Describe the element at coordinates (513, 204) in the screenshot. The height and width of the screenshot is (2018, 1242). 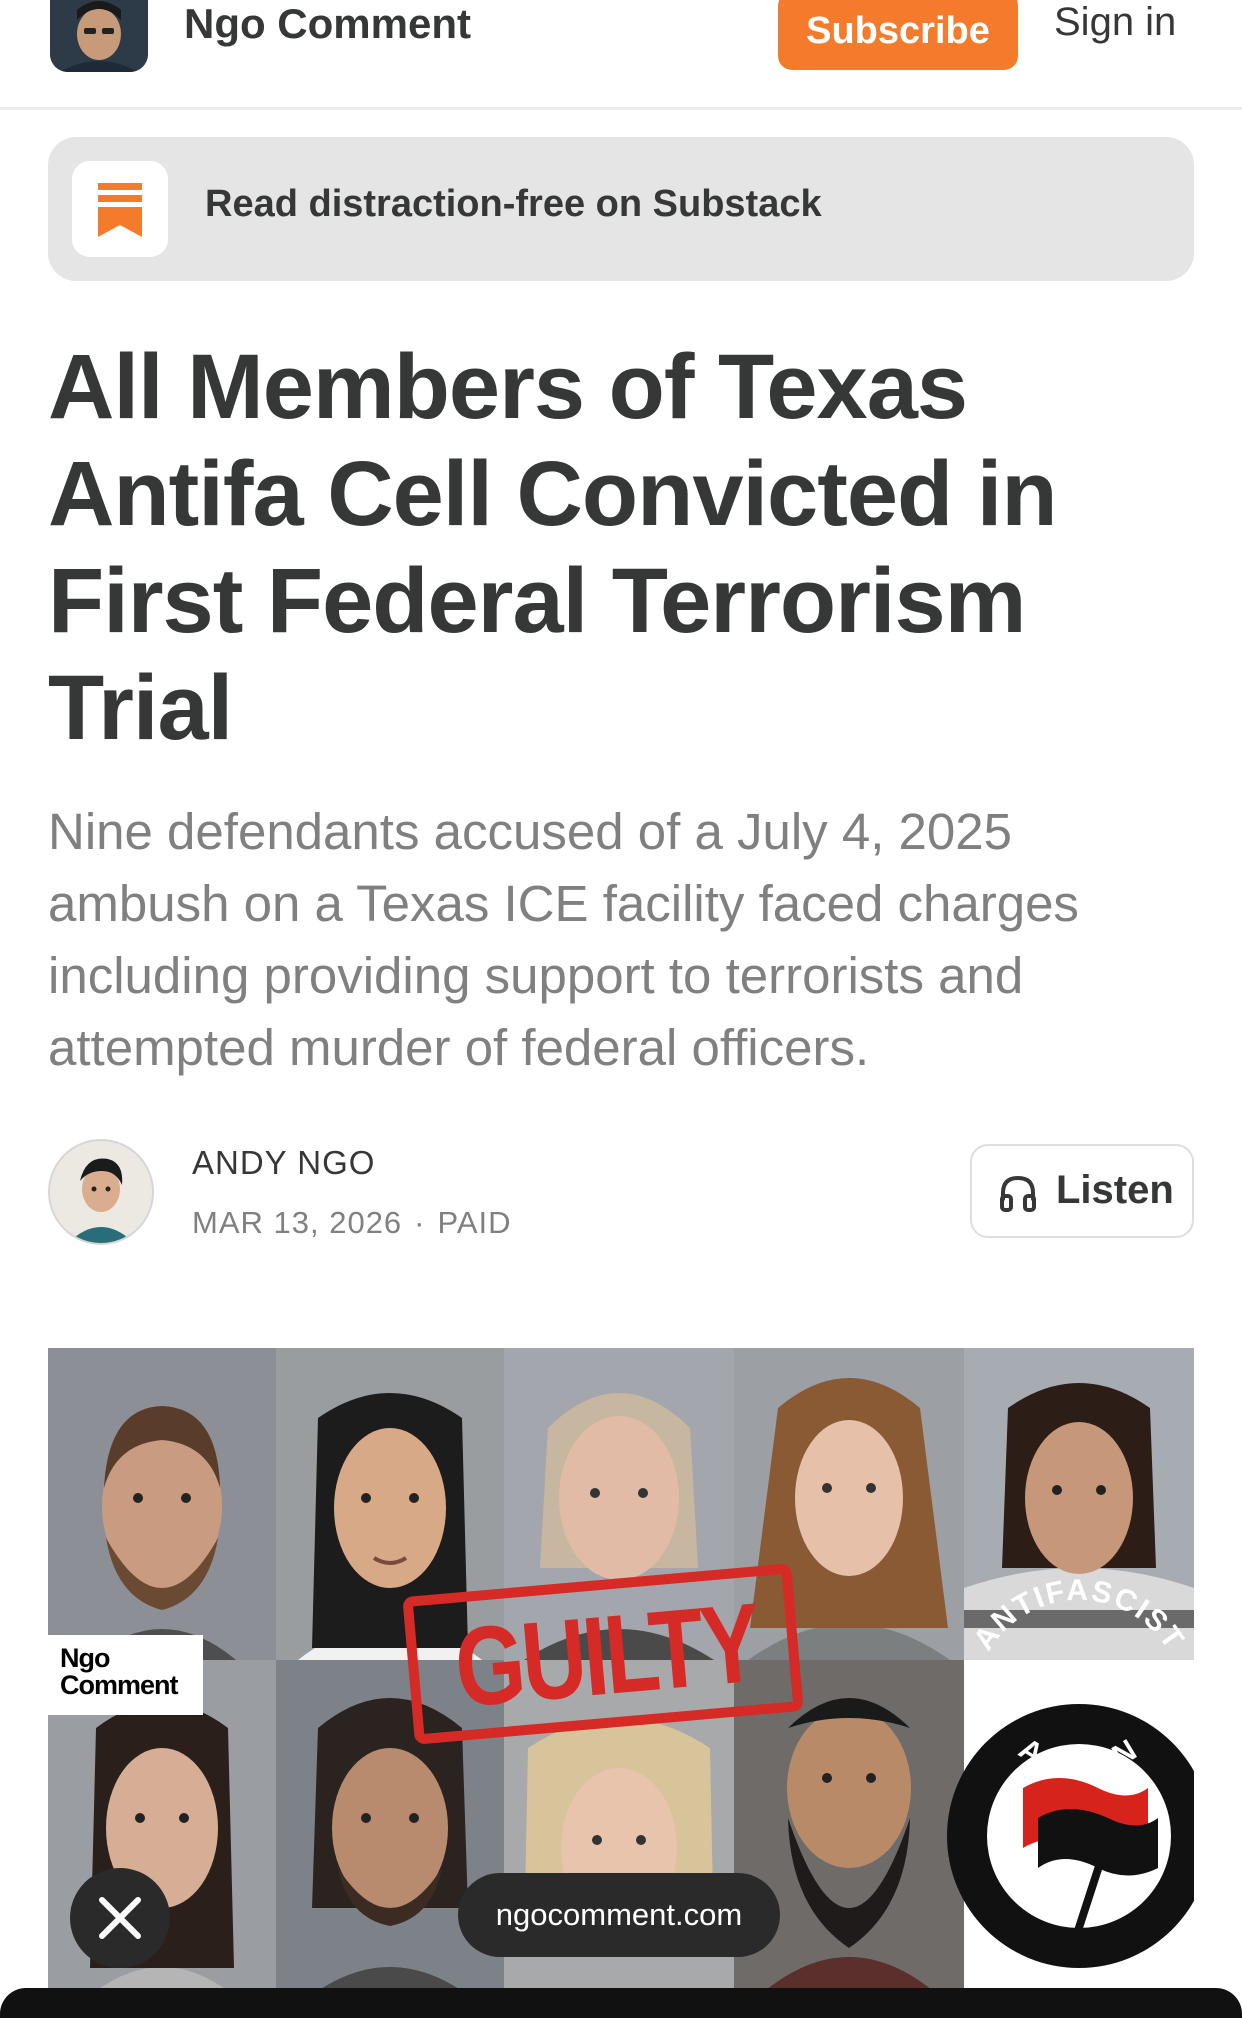
I see `banner-text: Read distraction-free on Substack` at that location.